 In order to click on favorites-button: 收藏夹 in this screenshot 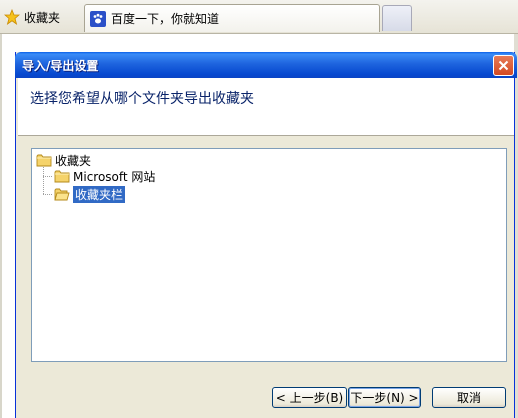, I will do `click(32, 17)`.